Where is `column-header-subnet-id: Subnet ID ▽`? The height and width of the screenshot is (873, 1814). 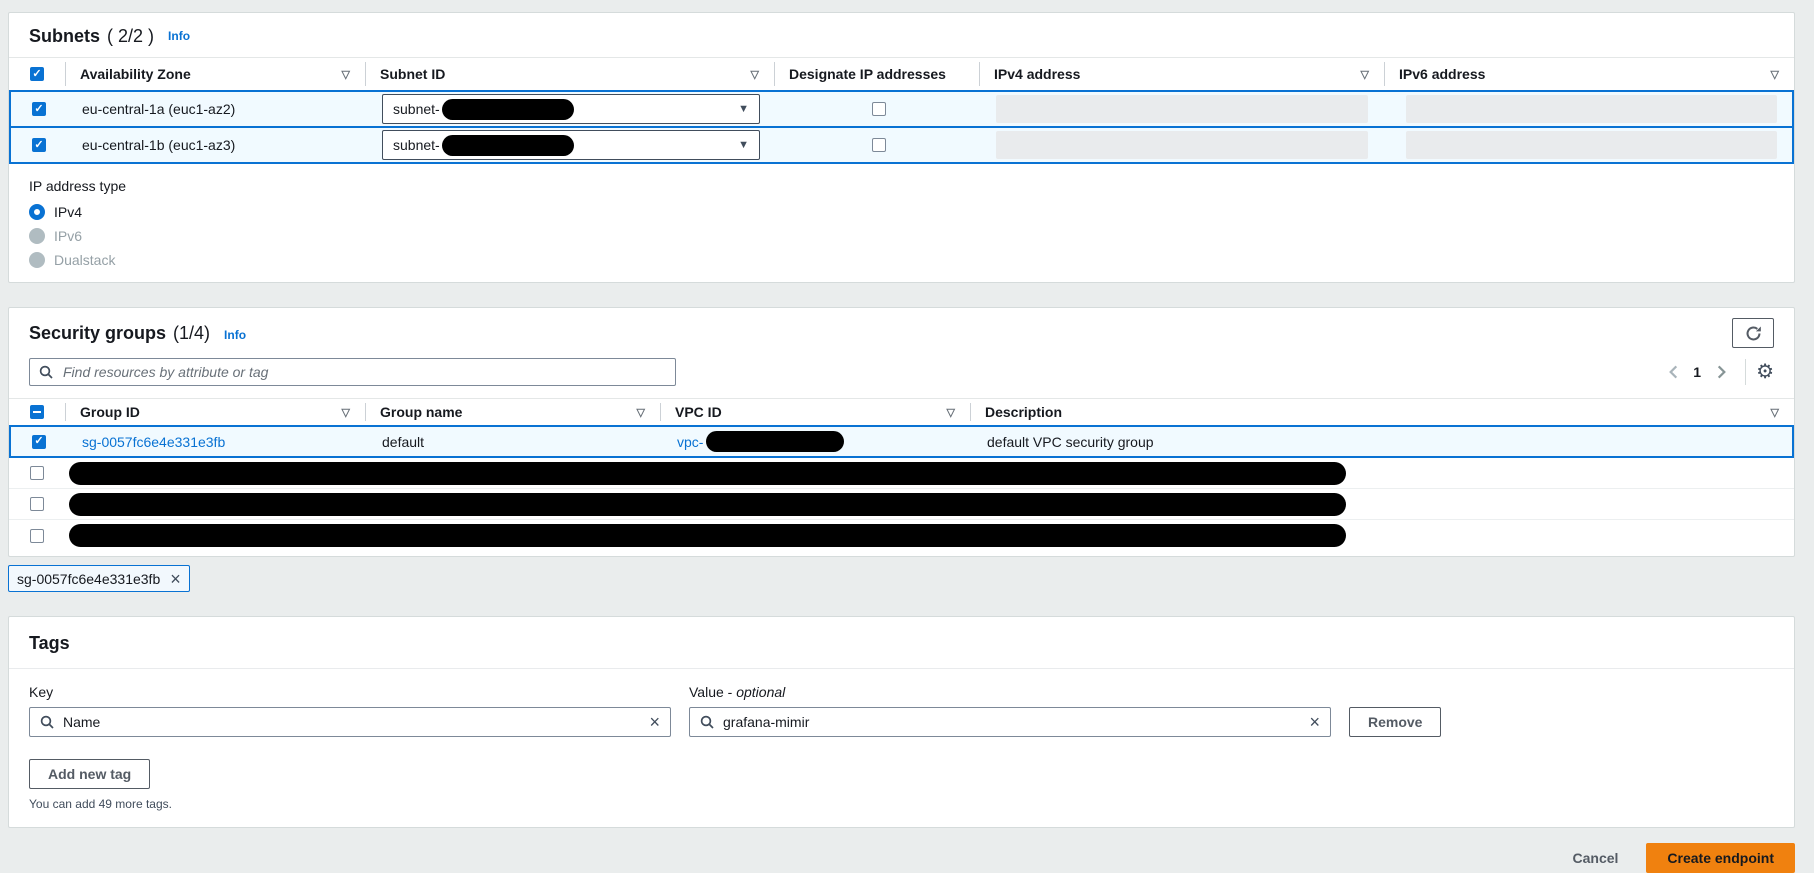
column-header-subnet-id: Subnet ID ▽ is located at coordinates (569, 74).